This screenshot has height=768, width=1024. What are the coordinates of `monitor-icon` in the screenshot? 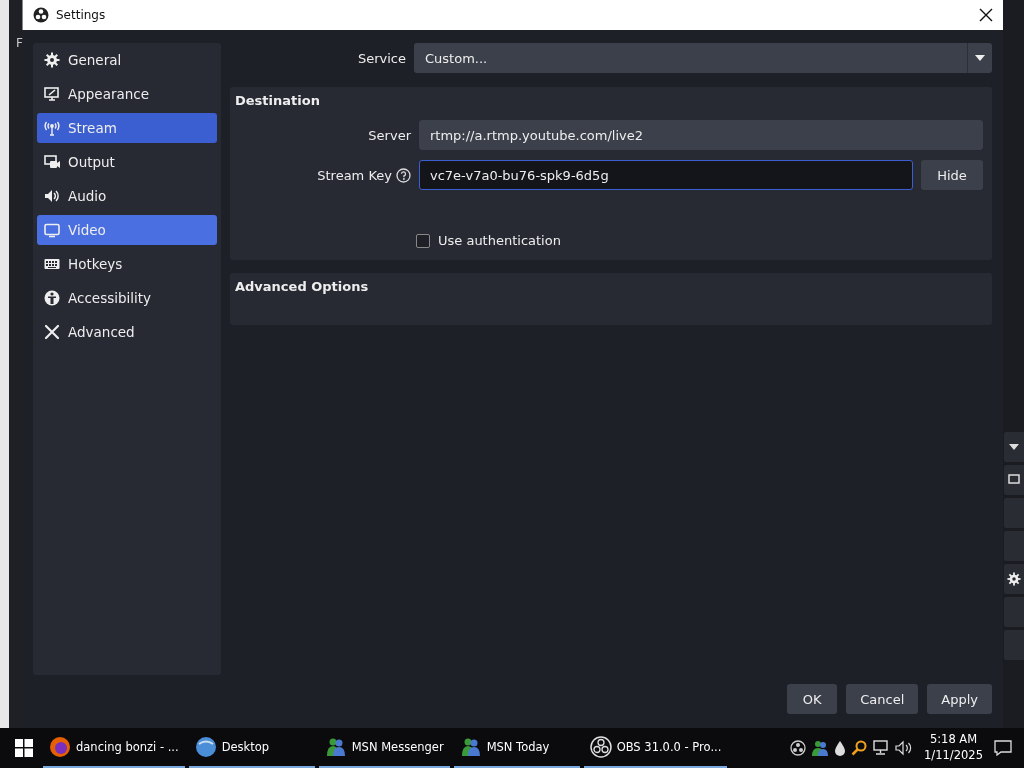 It's located at (52, 94).